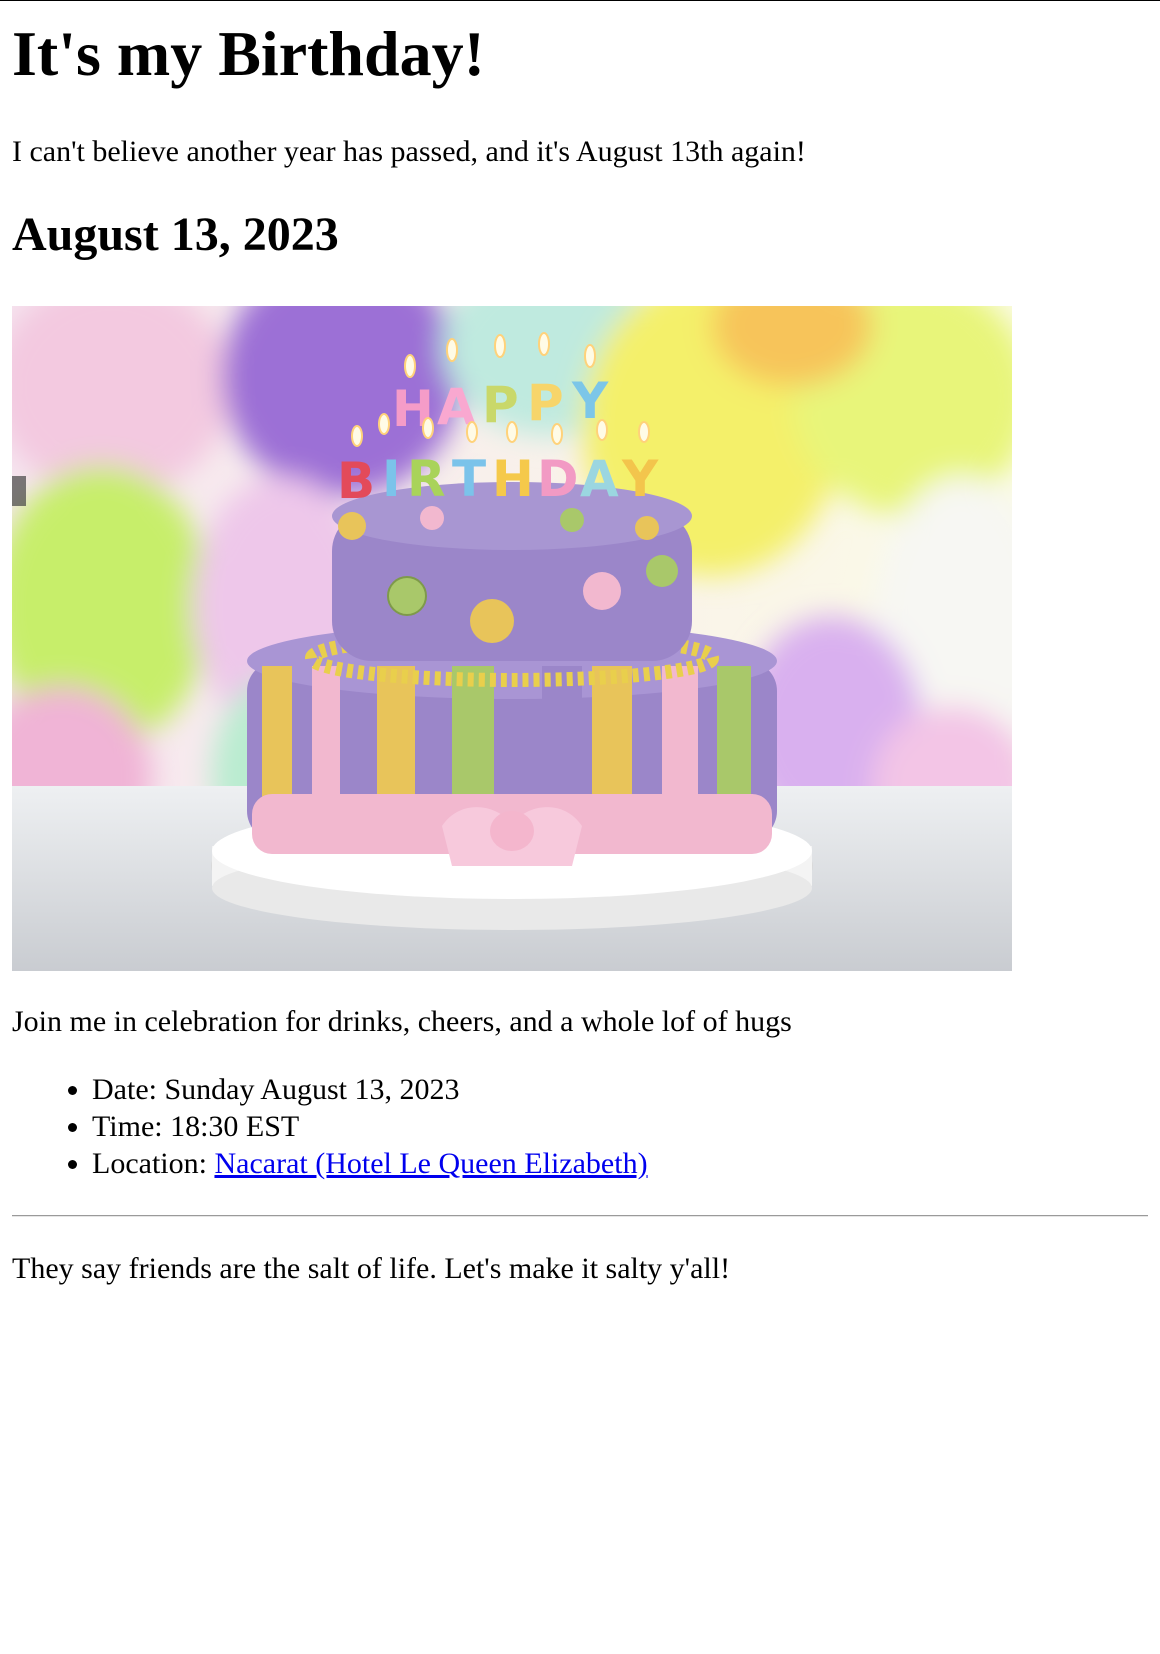 Image resolution: width=1160 pixels, height=1654 pixels. Describe the element at coordinates (248, 53) in the screenshot. I see `page-title: It's my Birthday!` at that location.